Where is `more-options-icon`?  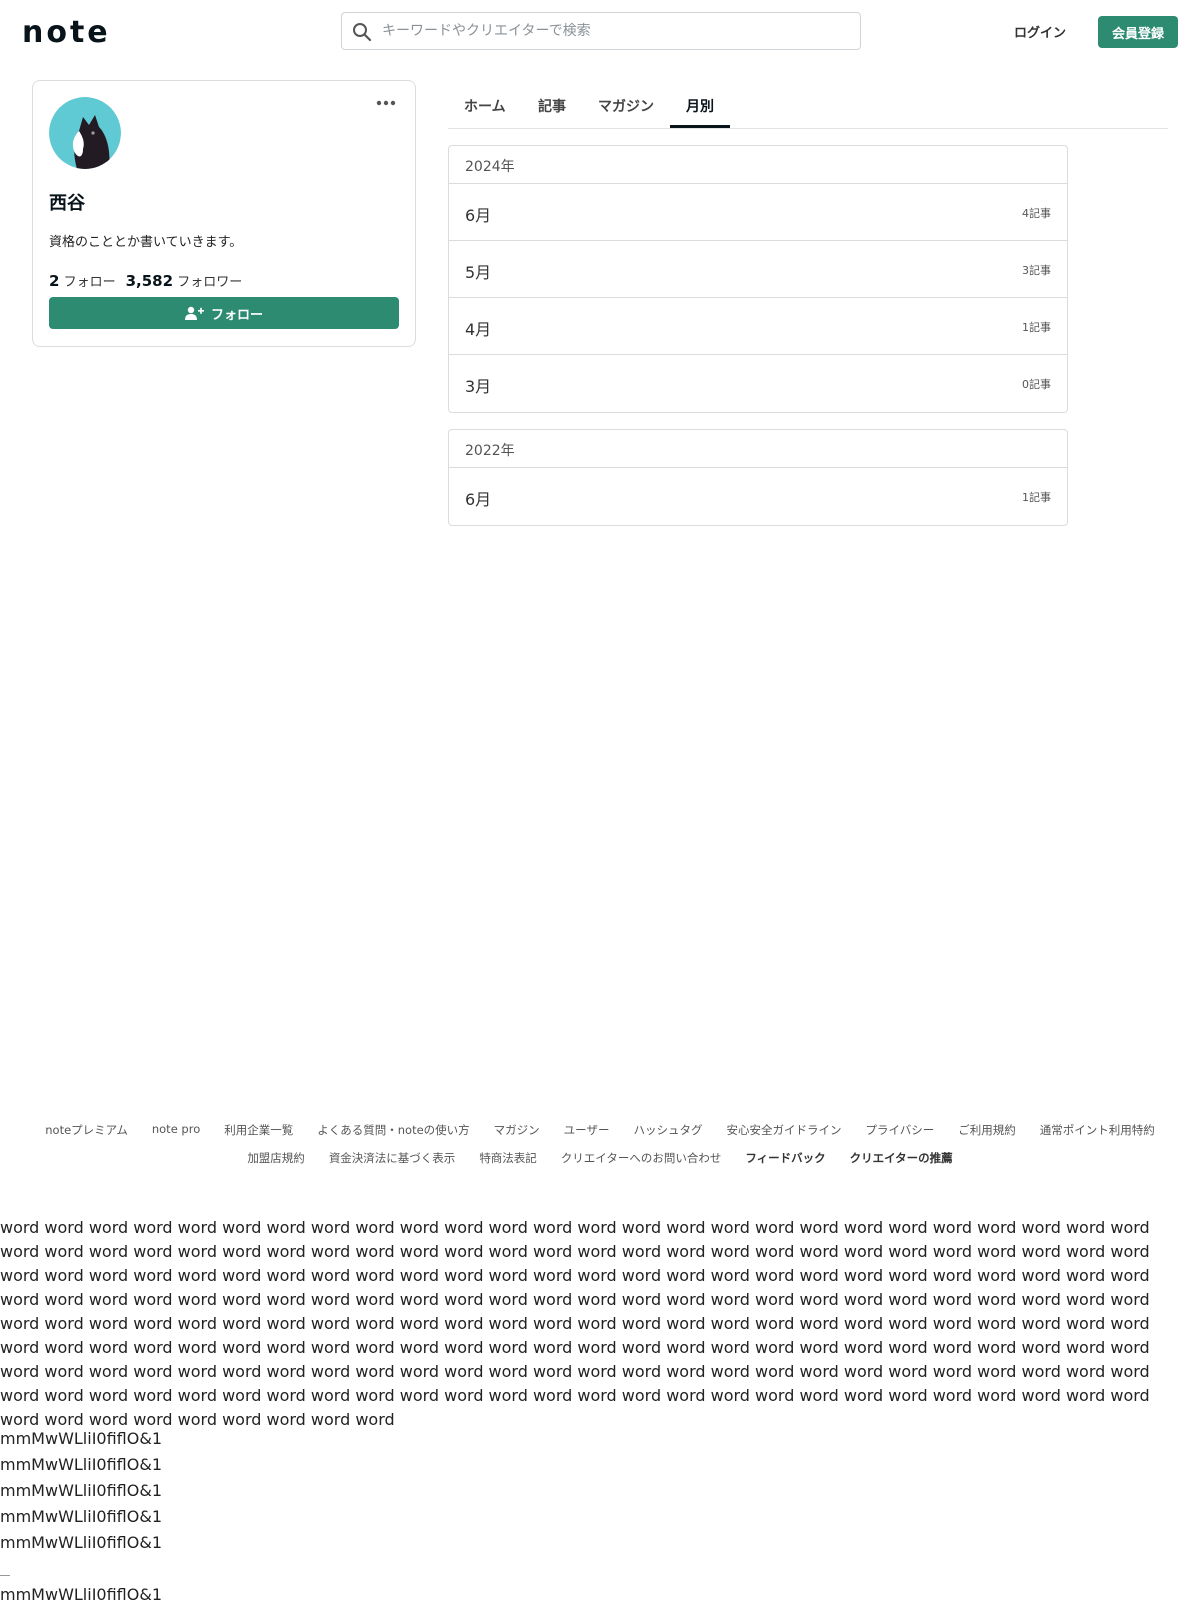
more-options-icon is located at coordinates (386, 103).